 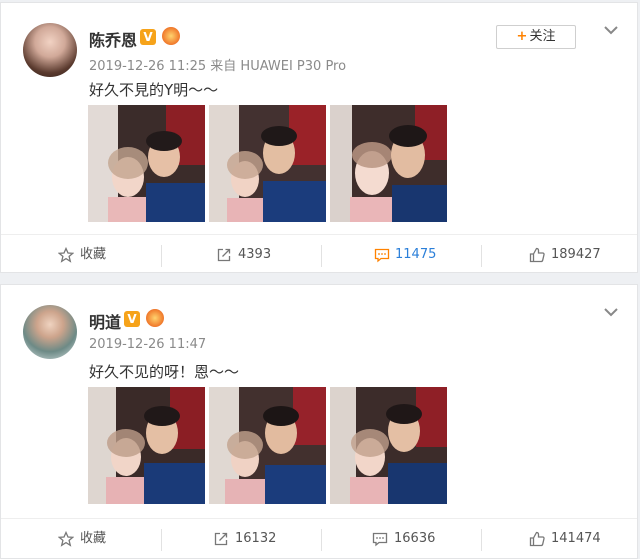 I want to click on post-timestamp: 2019-12-26 11:25, so click(x=147, y=66).